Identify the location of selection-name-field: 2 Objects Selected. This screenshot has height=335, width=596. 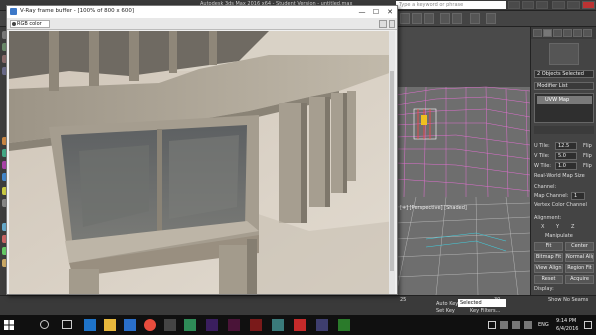
(564, 74).